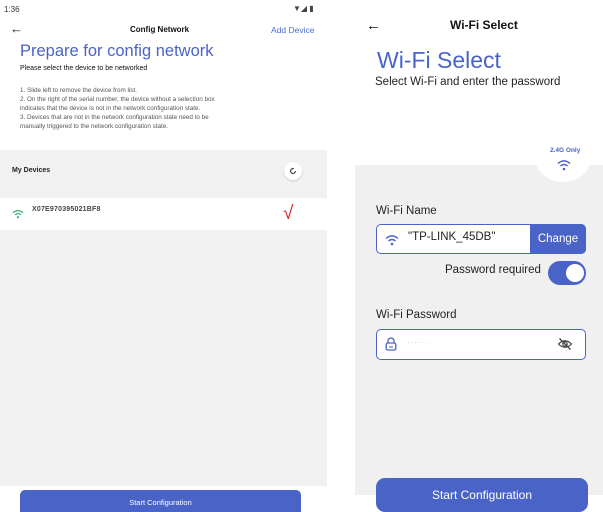  What do you see at coordinates (66, 209) in the screenshot?
I see `device-serial: X07E970395021BF8` at bounding box center [66, 209].